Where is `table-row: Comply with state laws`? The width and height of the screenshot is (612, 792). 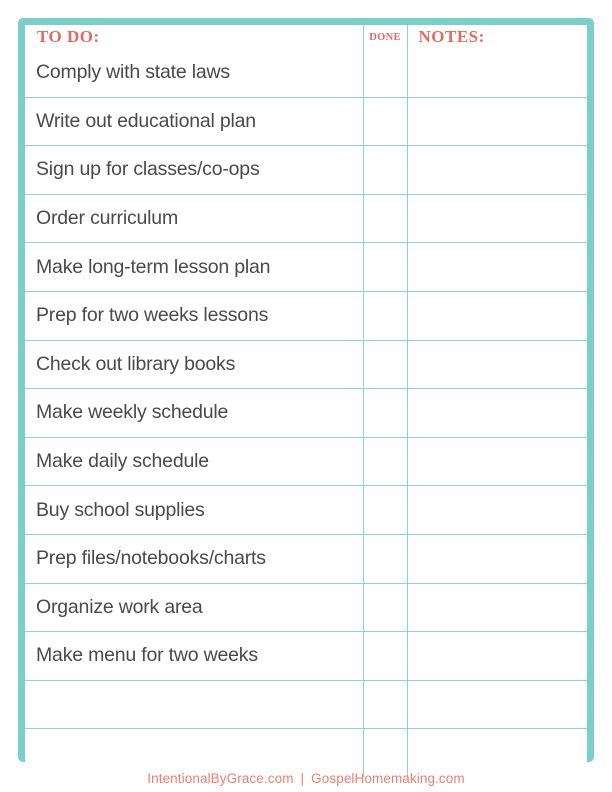 table-row: Comply with state laws is located at coordinates (306, 73).